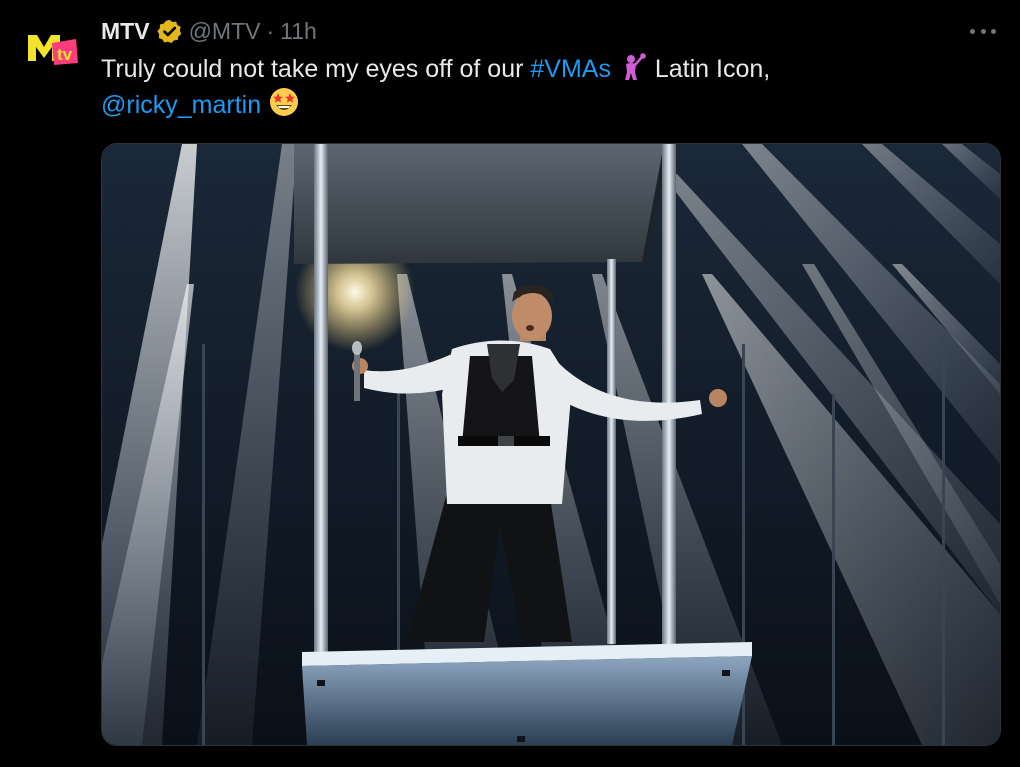 The image size is (1020, 767). I want to click on author-name: MTV, so click(125, 31).